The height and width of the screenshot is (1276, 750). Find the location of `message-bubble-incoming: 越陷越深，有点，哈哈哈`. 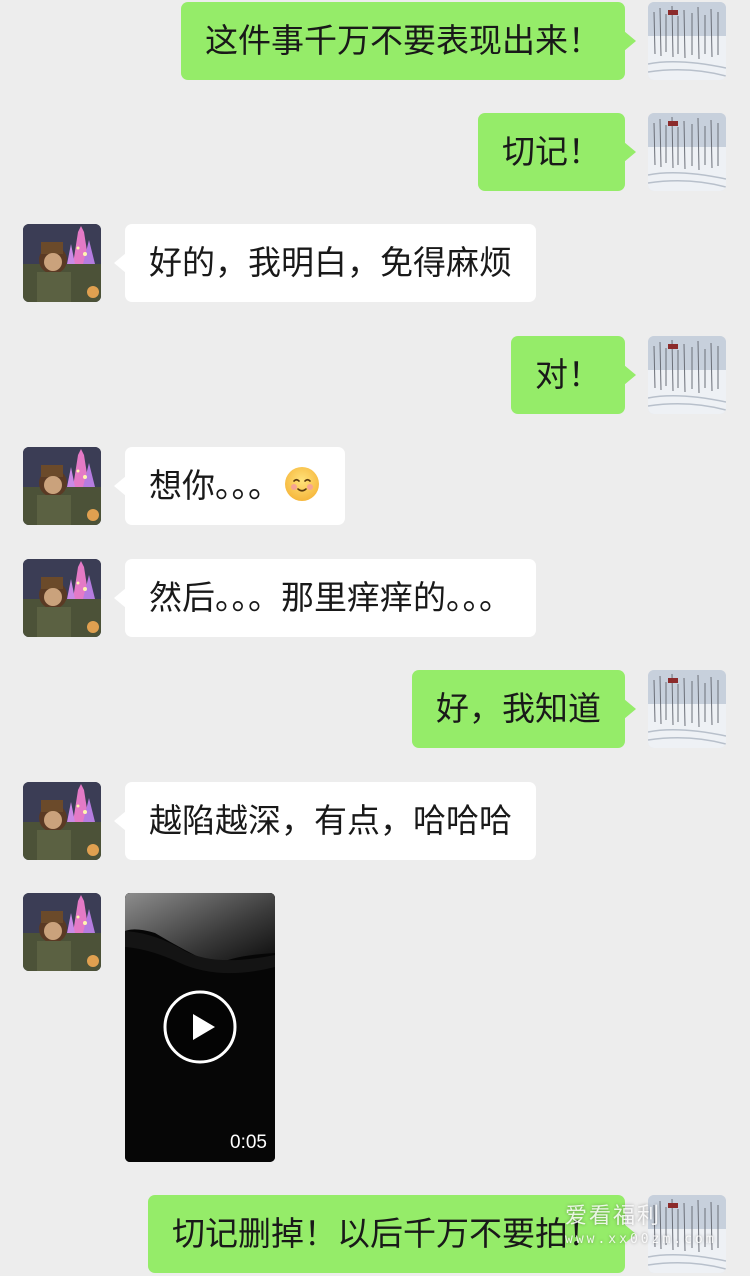

message-bubble-incoming: 越陷越深，有点，哈哈哈 is located at coordinates (325, 821).